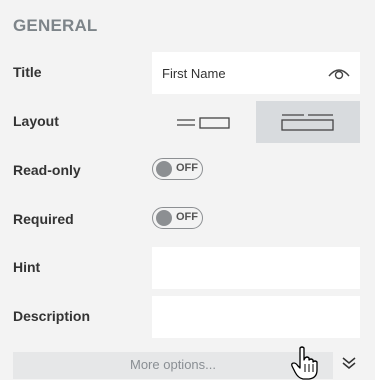 The image size is (375, 380). What do you see at coordinates (256, 268) in the screenshot?
I see `hint-field` at bounding box center [256, 268].